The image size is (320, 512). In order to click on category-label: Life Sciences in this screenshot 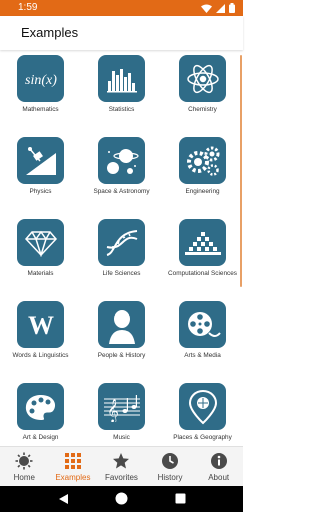, I will do `click(121, 273)`.